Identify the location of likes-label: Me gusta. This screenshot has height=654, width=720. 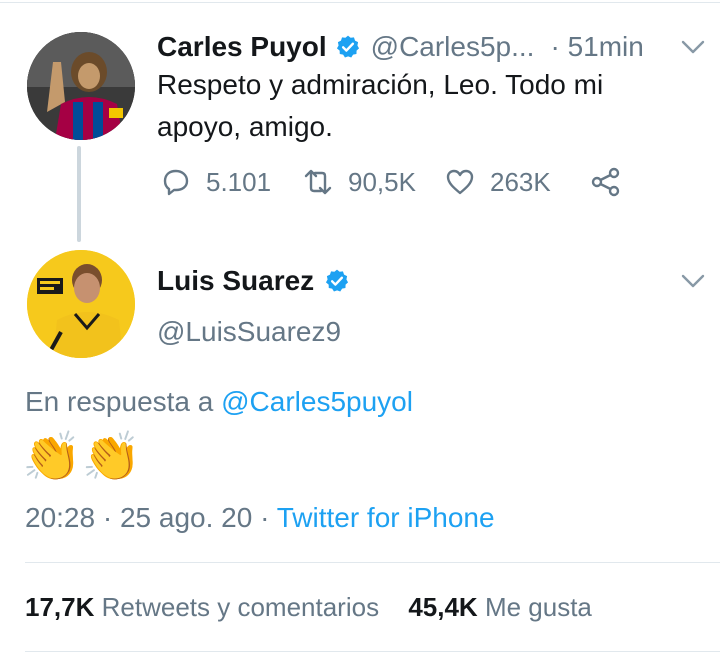
(538, 607).